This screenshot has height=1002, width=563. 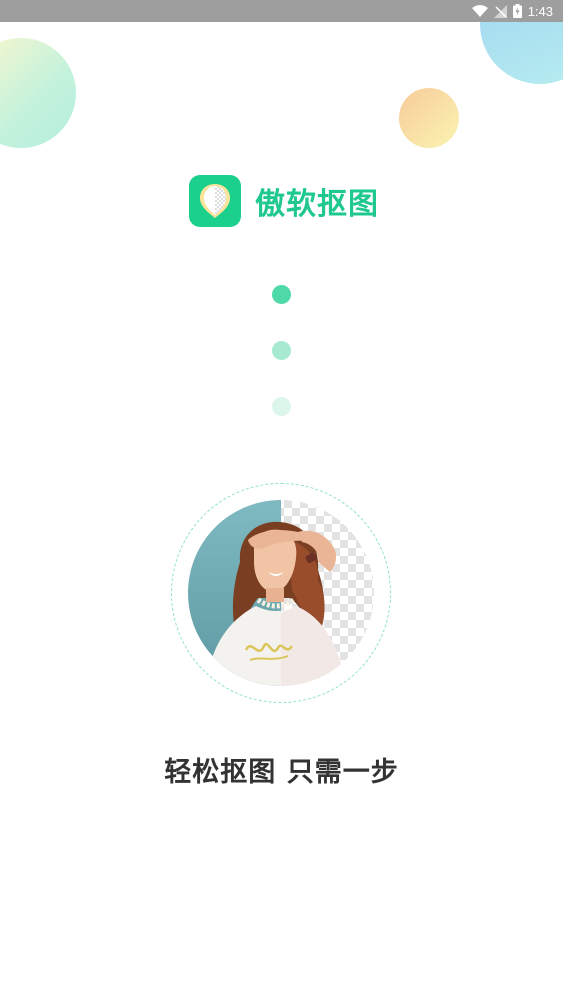 What do you see at coordinates (281, 772) in the screenshot?
I see `slogan-text: 轻松抠图 只需一步` at bounding box center [281, 772].